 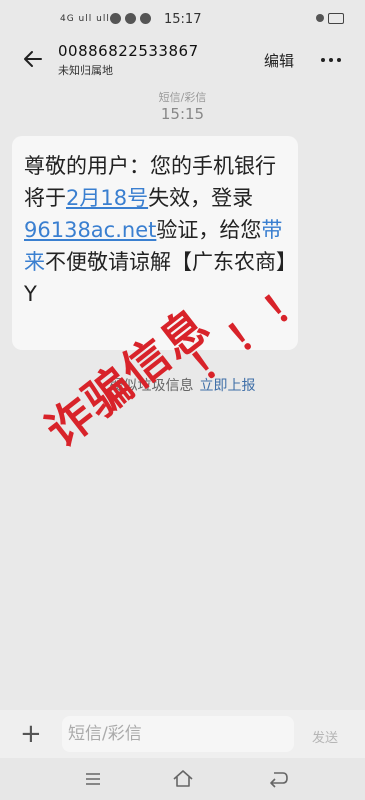 I want to click on menu-icon, so click(x=93, y=779).